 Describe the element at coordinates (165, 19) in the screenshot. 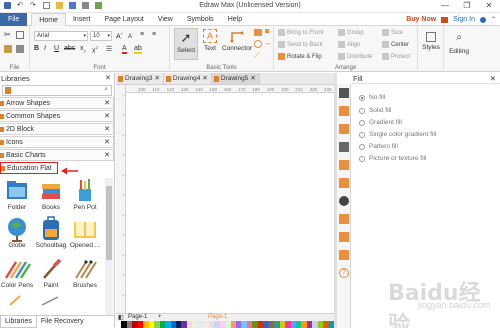

I see `menu-view: View` at that location.